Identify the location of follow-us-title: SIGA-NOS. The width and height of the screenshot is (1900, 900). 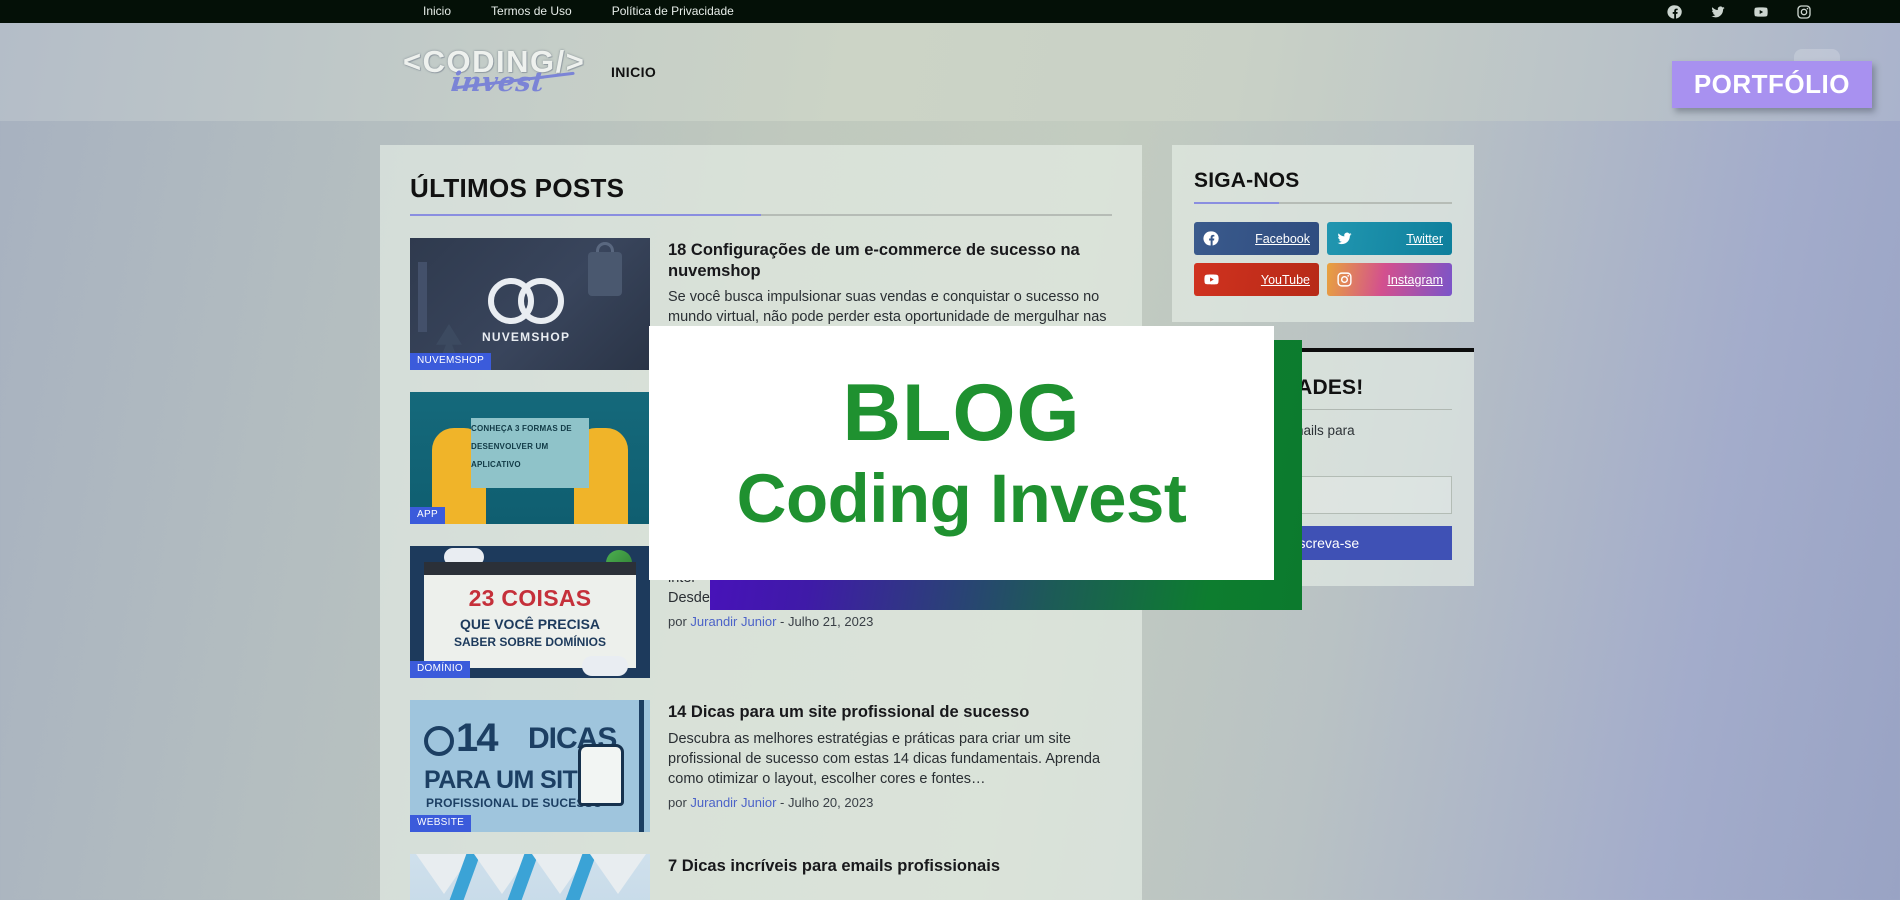
(1247, 180).